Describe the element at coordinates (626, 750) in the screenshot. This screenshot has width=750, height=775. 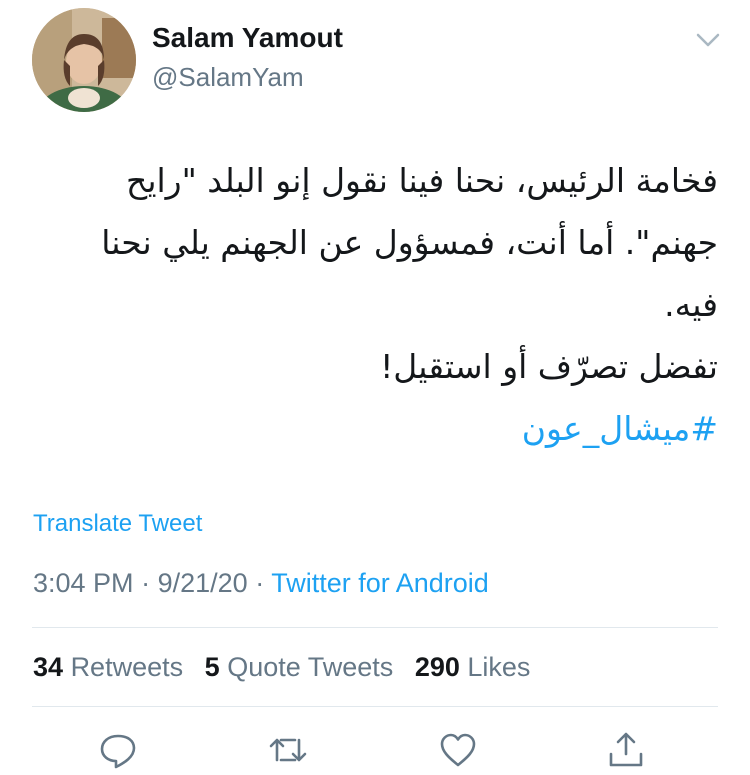
I see `share-icon` at that location.